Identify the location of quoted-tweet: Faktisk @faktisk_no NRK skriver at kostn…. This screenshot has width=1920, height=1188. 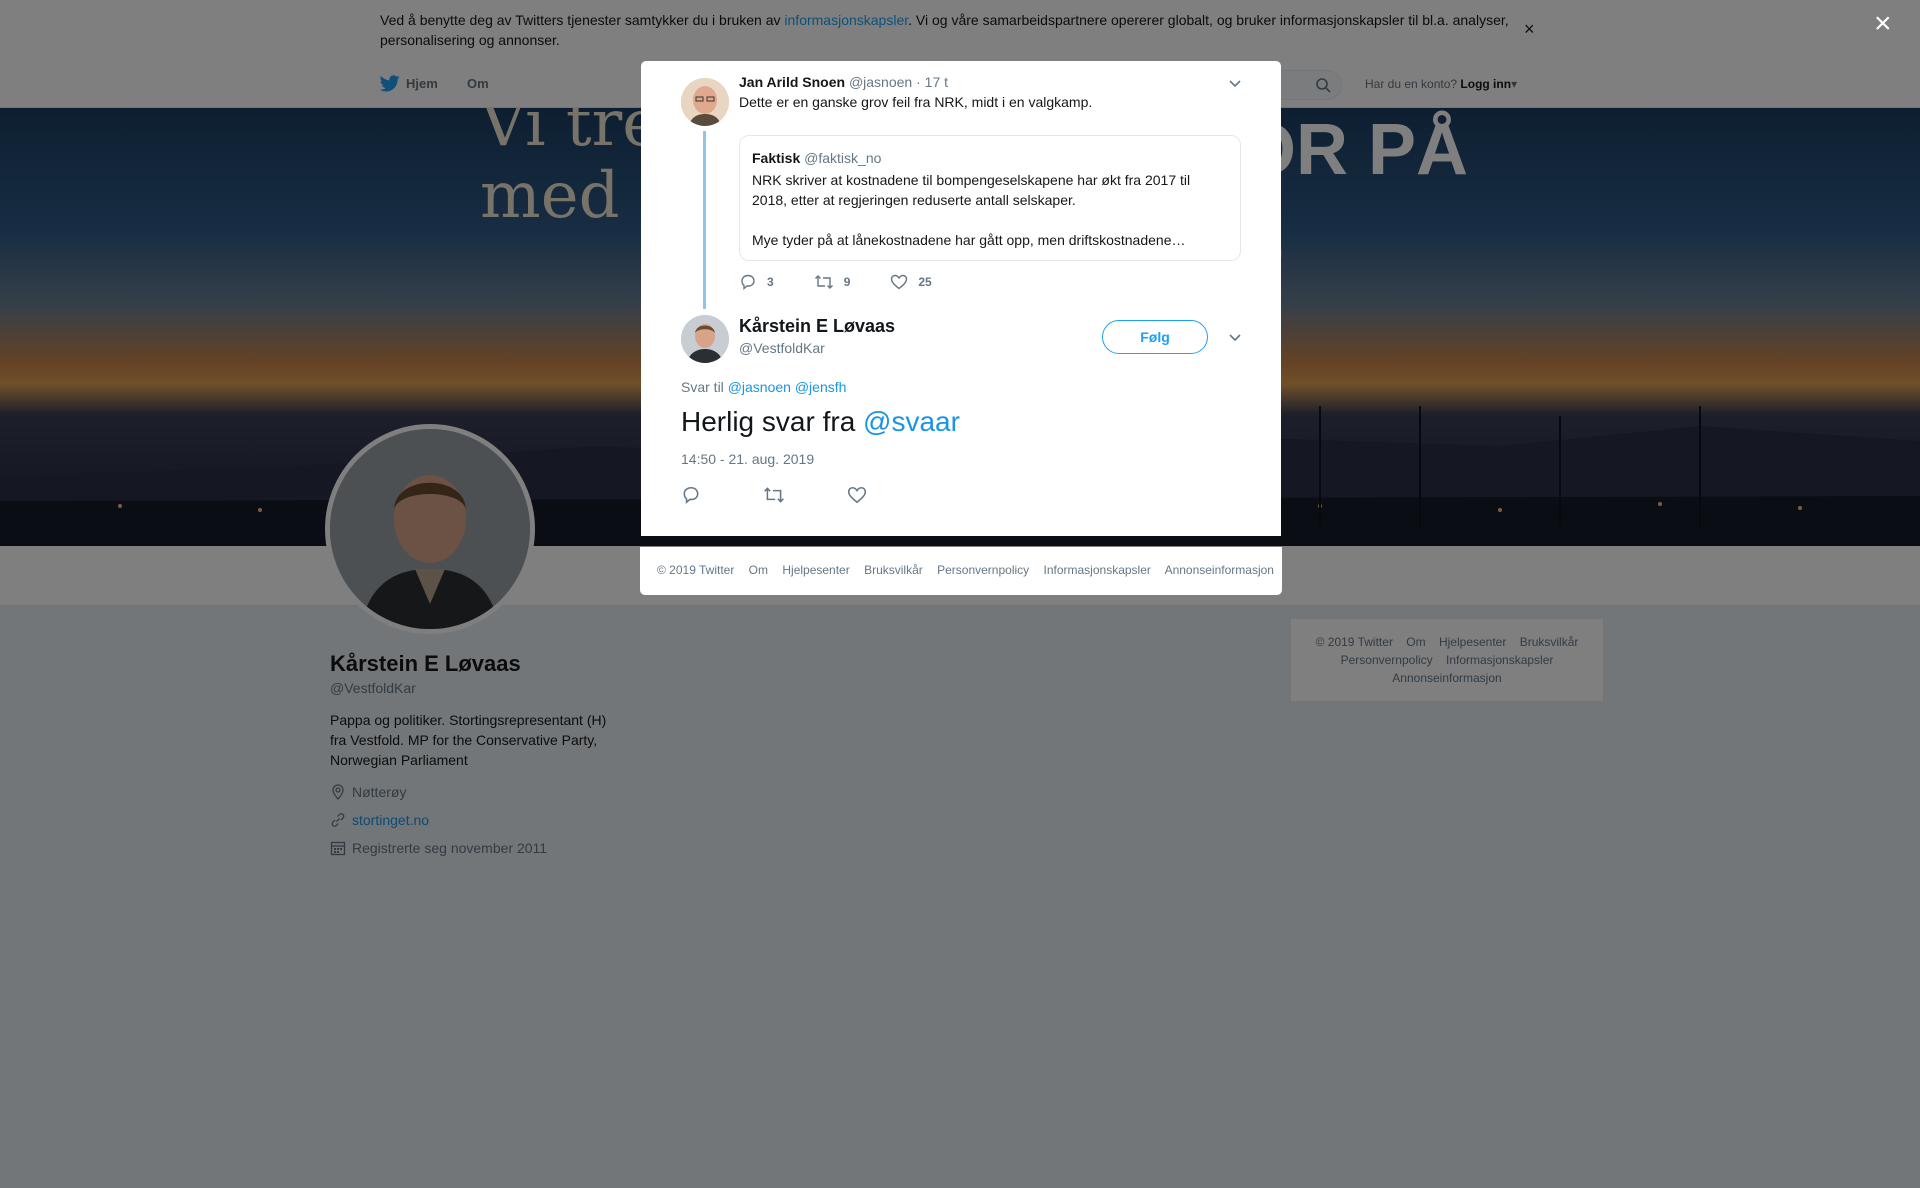
(990, 198).